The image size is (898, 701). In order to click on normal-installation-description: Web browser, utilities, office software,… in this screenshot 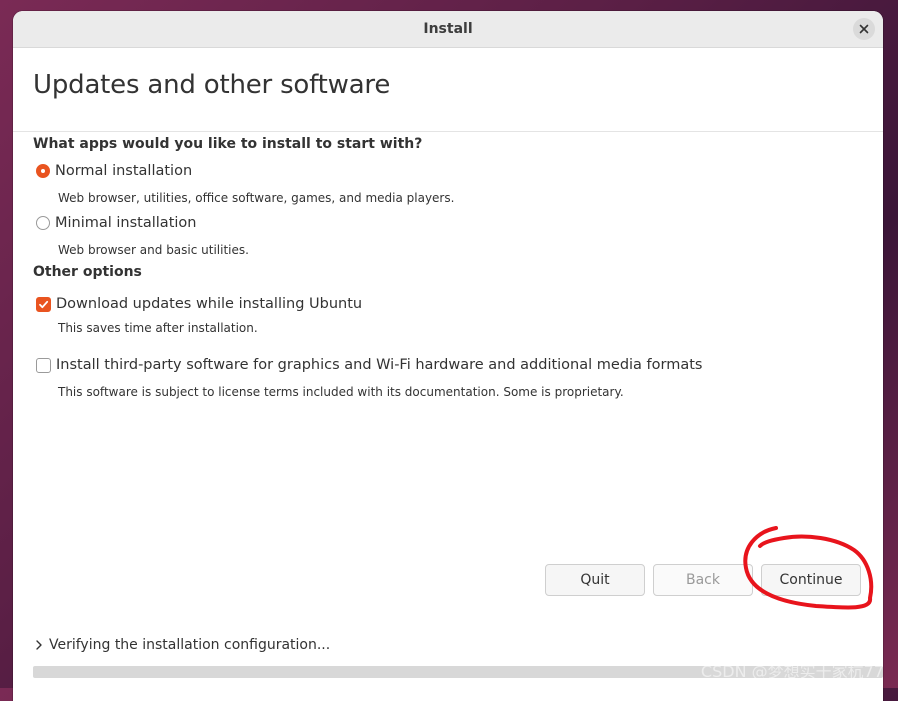, I will do `click(256, 198)`.